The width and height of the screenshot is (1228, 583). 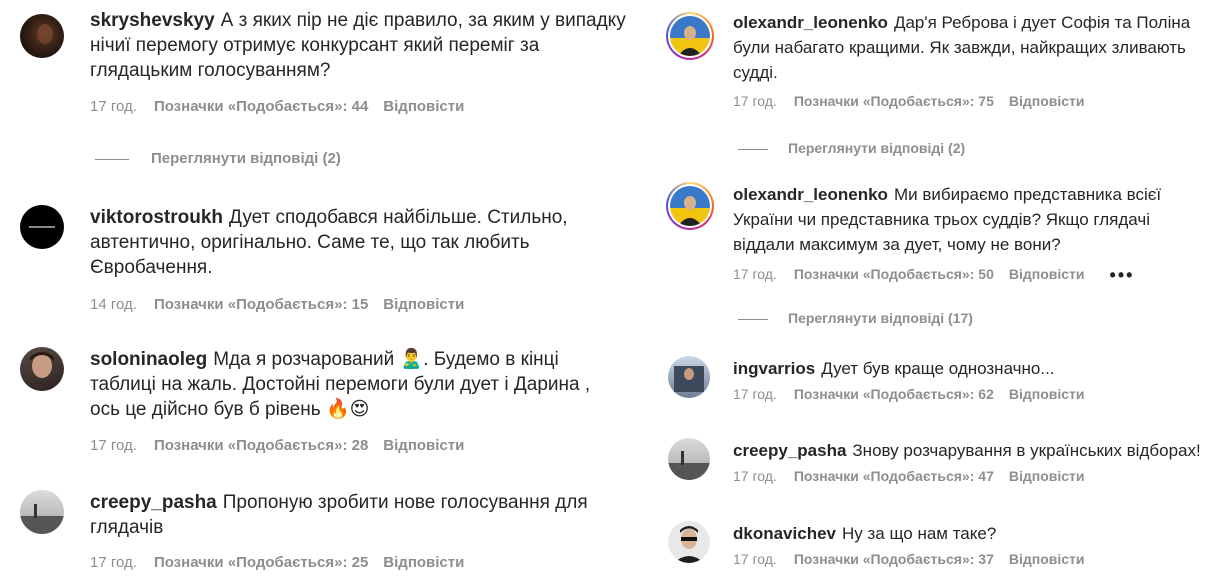 I want to click on likes-count-link: Позначки «Подобається»: 44, so click(x=261, y=106).